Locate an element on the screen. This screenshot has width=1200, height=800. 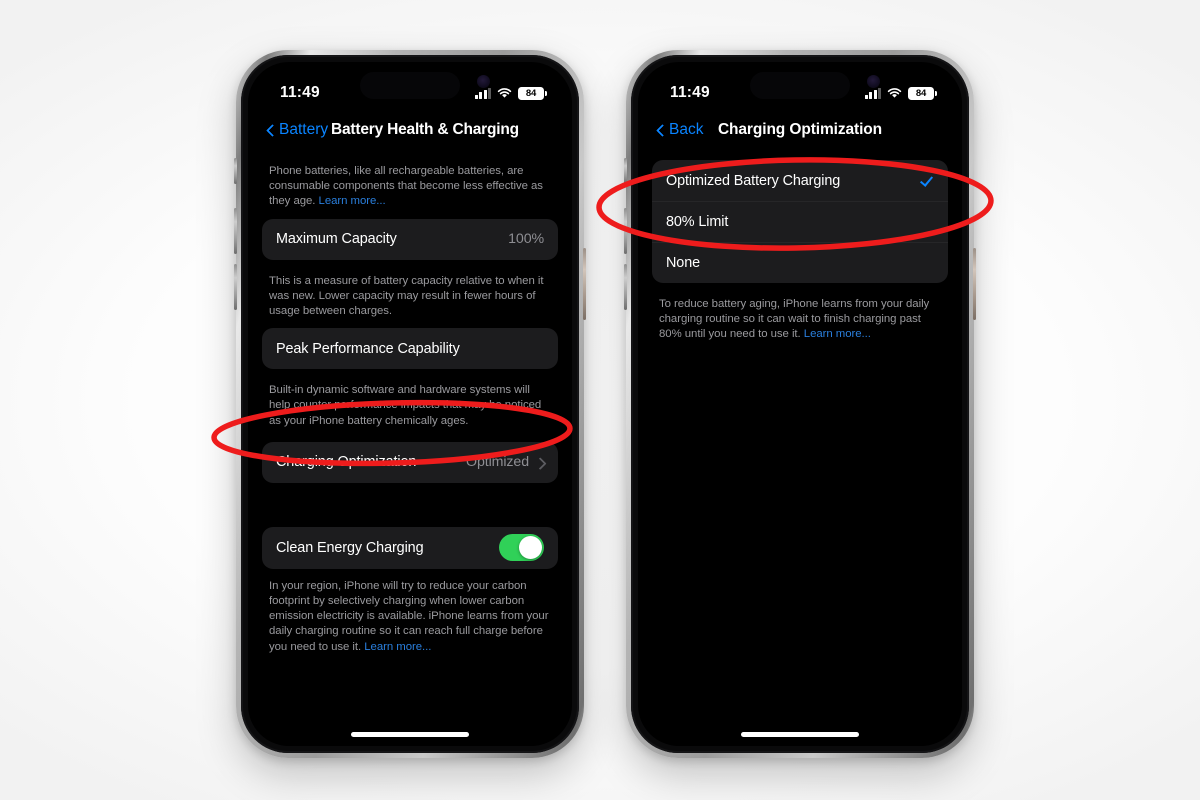
option-80-percent-limit: 80% Limit is located at coordinates (800, 221).